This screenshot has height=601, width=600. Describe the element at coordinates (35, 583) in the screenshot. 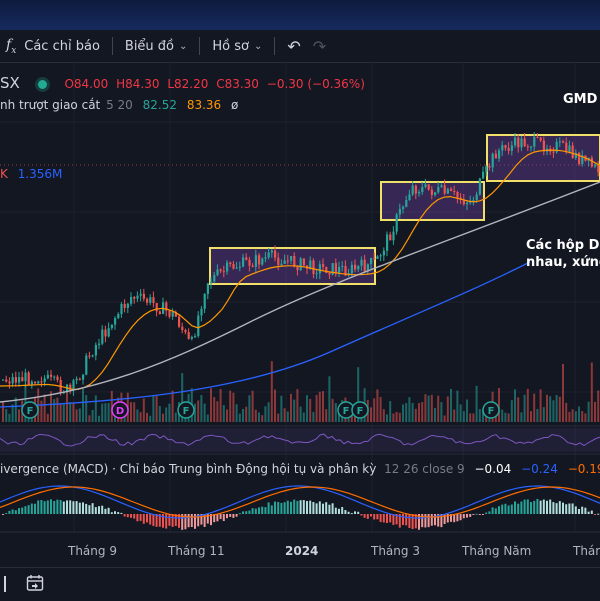

I see `calendar-icon` at that location.